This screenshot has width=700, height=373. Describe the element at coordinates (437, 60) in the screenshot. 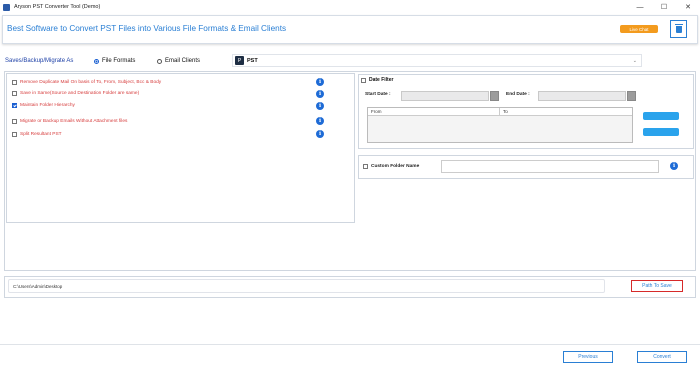

I see `format-dropdown: P PST ⌄` at that location.